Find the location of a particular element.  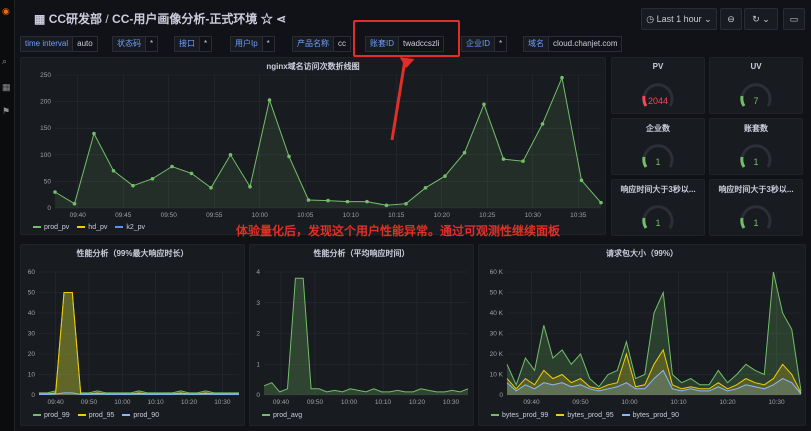

legend-label: bytes_prod_90 is located at coordinates (655, 415).